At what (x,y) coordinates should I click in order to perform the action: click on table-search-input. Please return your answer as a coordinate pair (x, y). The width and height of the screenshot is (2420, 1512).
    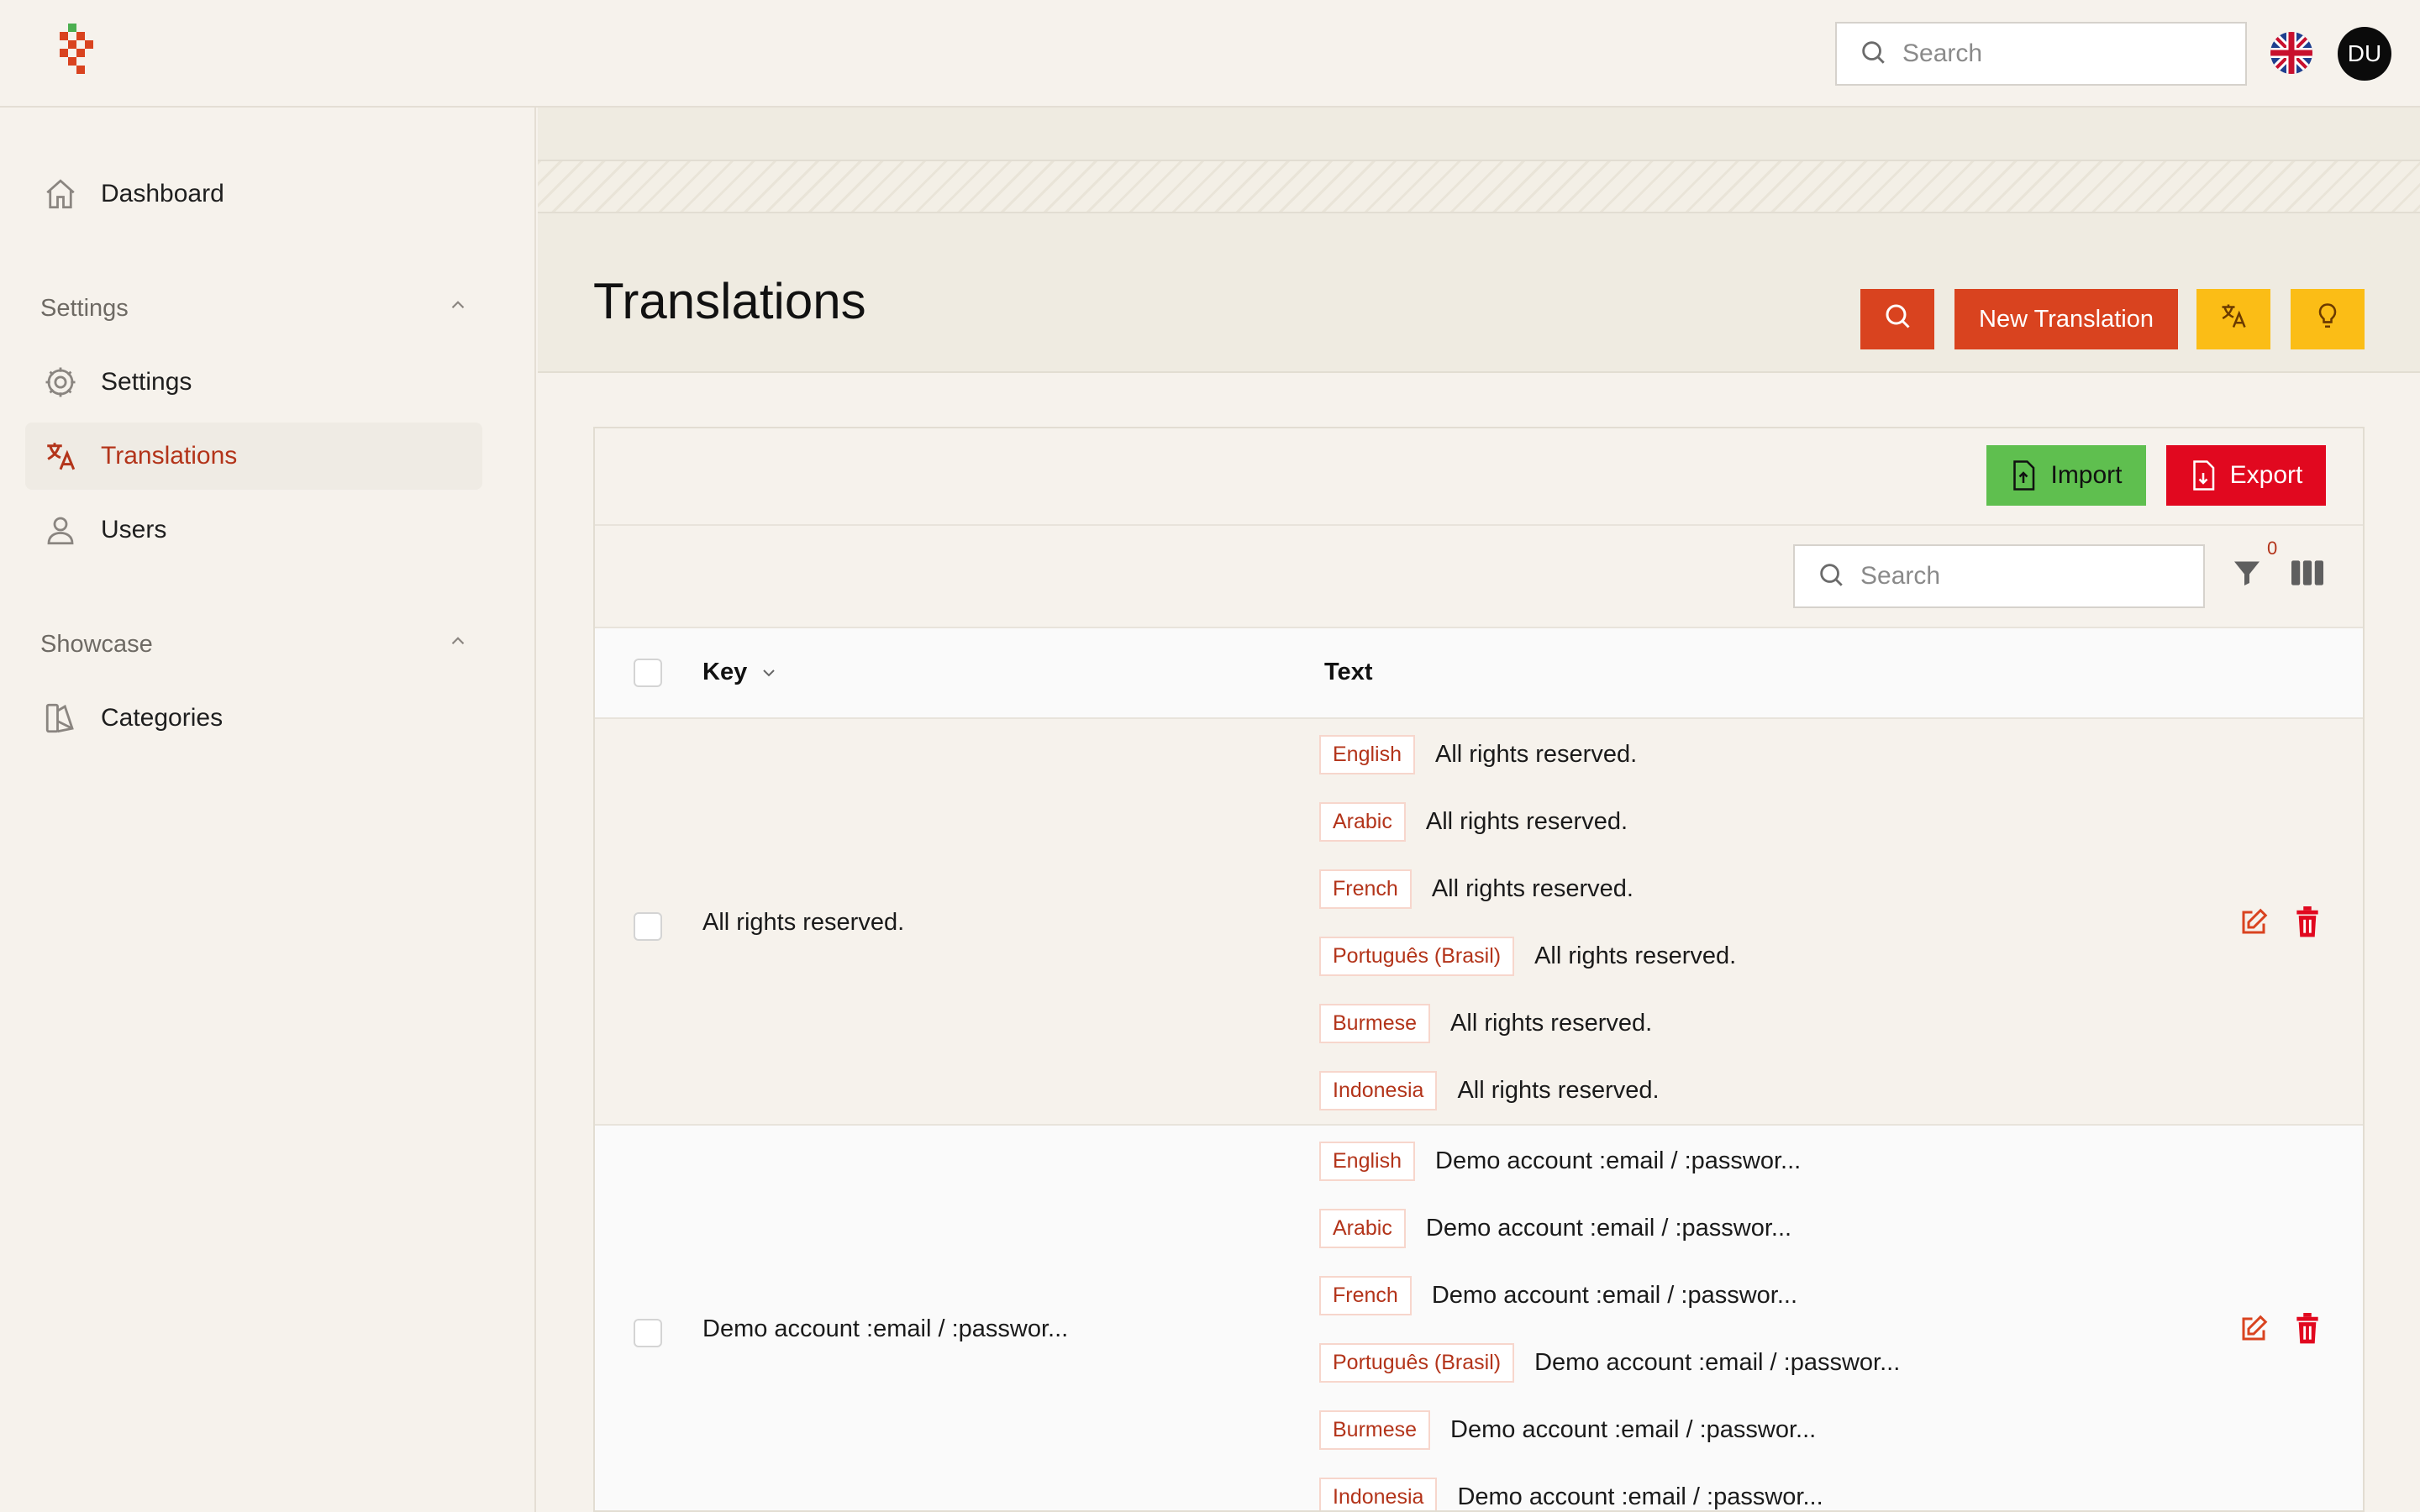
    Looking at the image, I should click on (2011, 576).